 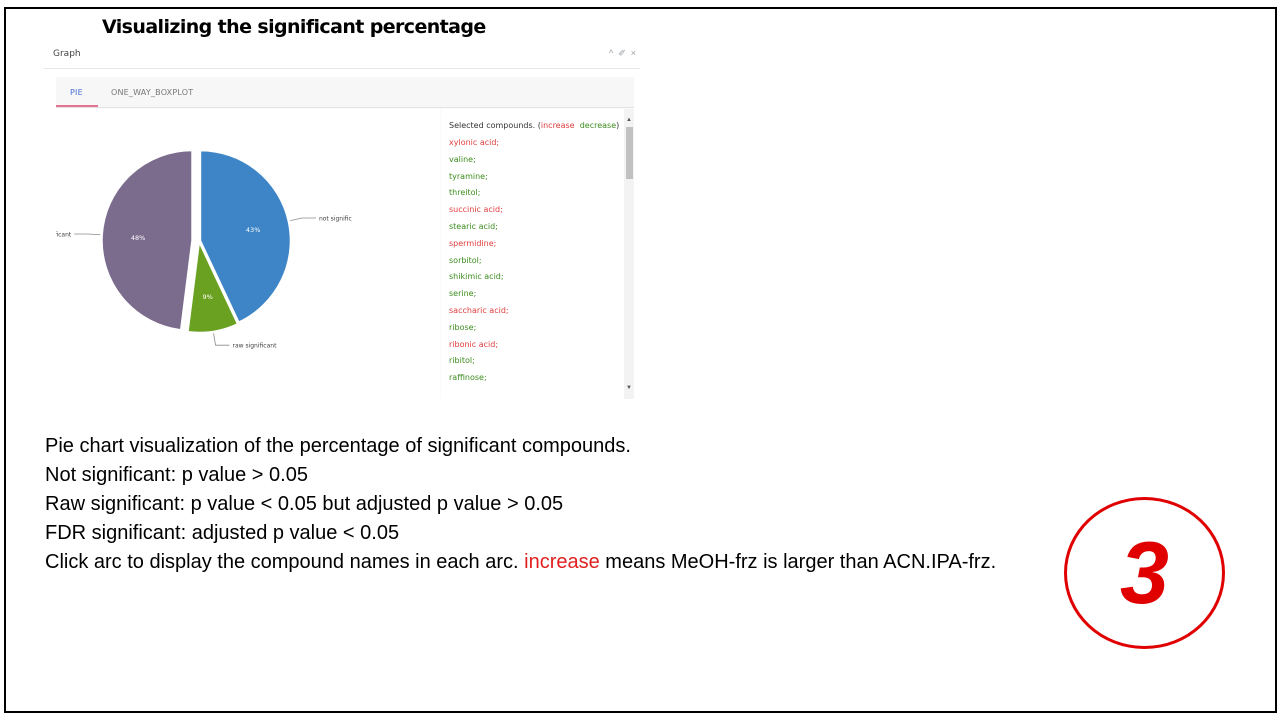 What do you see at coordinates (208, 297) in the screenshot?
I see `pie-slice-value-label: 9%` at bounding box center [208, 297].